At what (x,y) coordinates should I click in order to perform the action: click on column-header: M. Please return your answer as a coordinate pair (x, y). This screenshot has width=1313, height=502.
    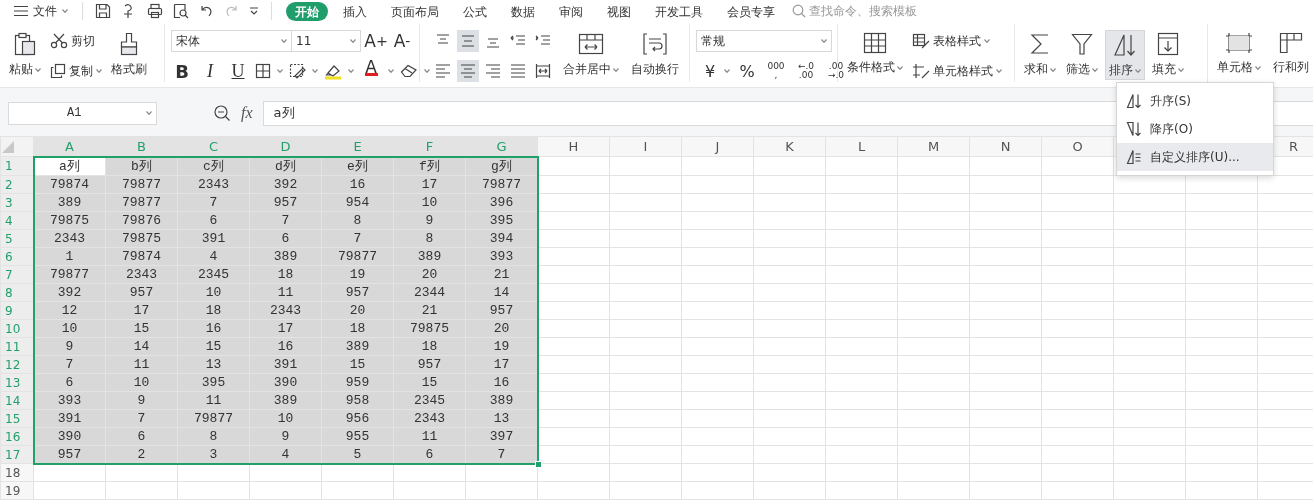
    Looking at the image, I should click on (933, 146).